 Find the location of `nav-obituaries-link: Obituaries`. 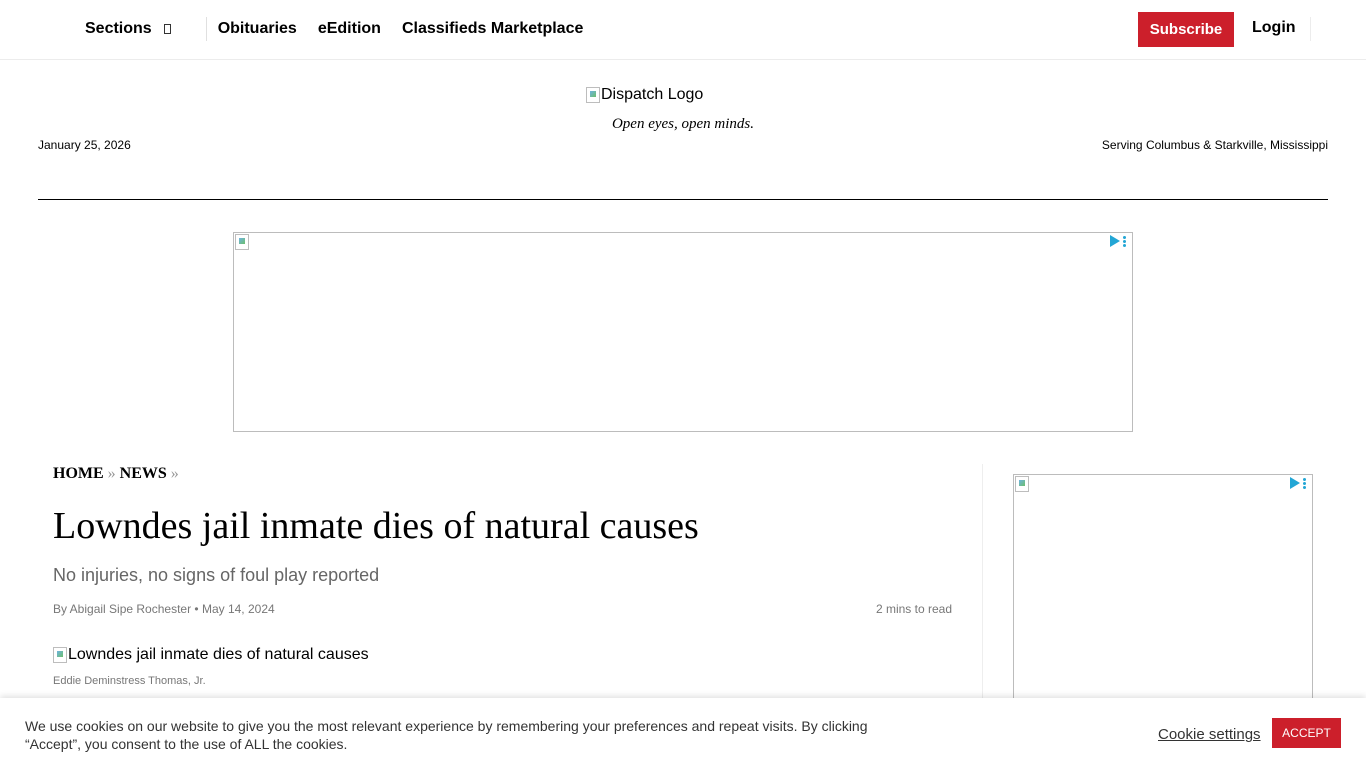

nav-obituaries-link: Obituaries is located at coordinates (257, 29).